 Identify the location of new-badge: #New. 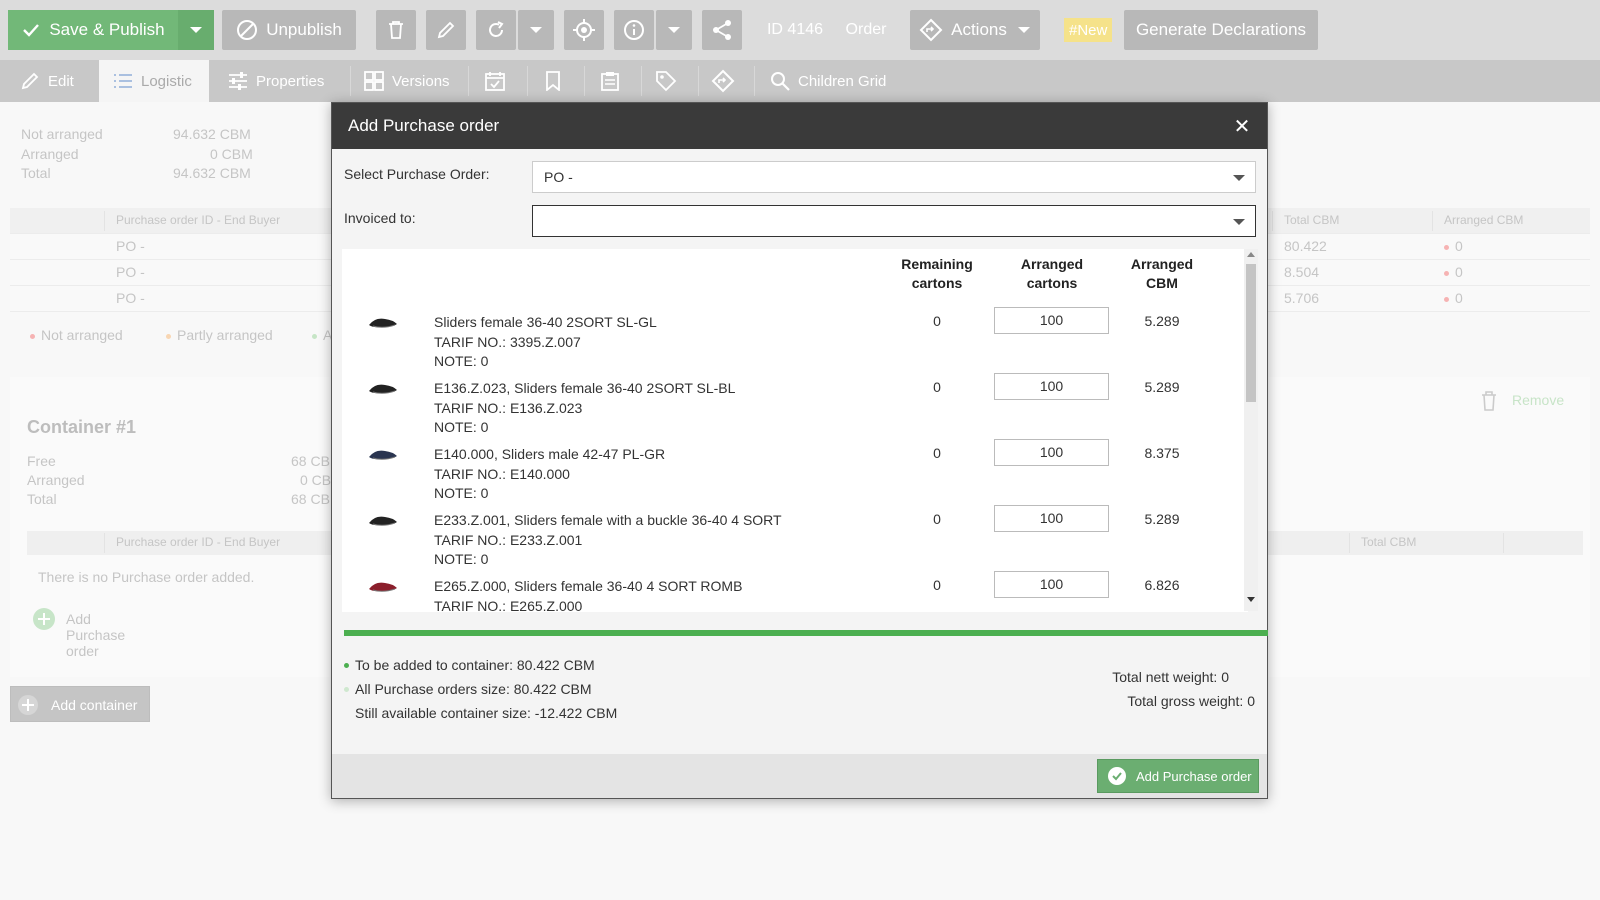
(1088, 30).